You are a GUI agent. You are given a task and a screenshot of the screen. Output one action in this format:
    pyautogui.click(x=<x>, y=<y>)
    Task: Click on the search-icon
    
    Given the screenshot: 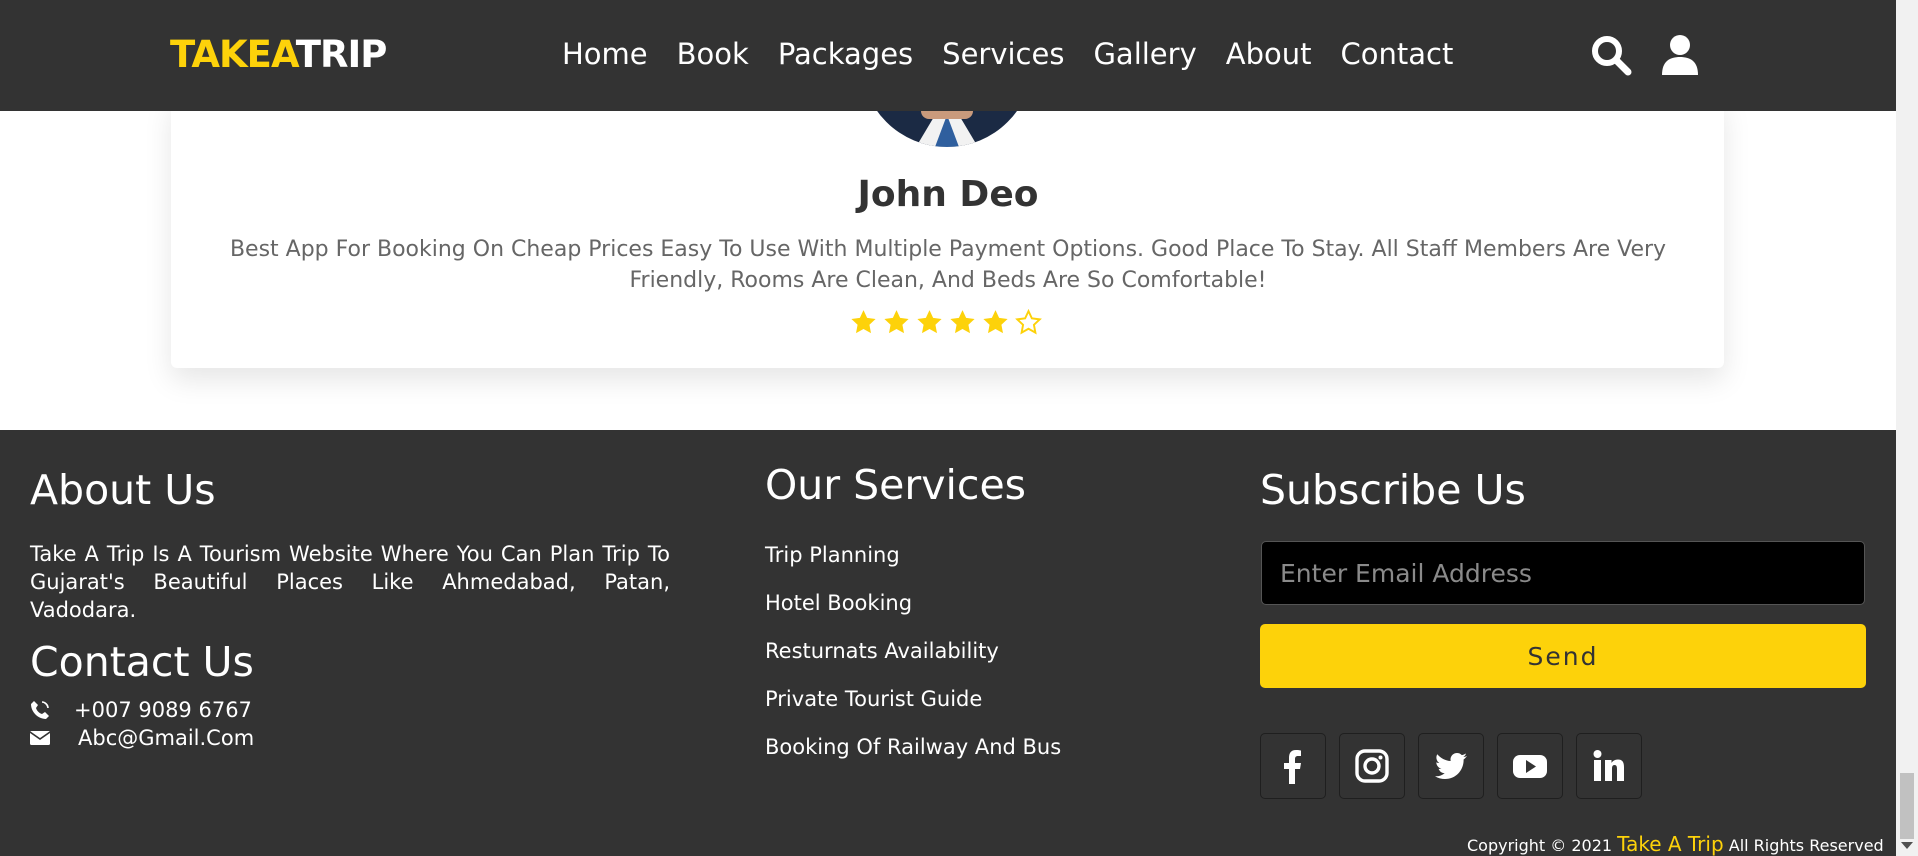 What is the action you would take?
    pyautogui.click(x=1611, y=55)
    